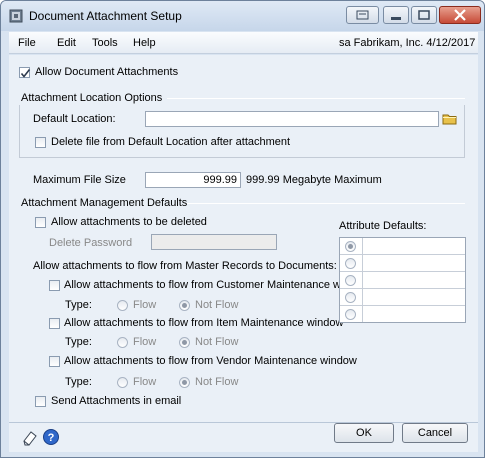 This screenshot has width=485, height=458. I want to click on allow-delete-label: Allow attachments to be deleted, so click(129, 222).